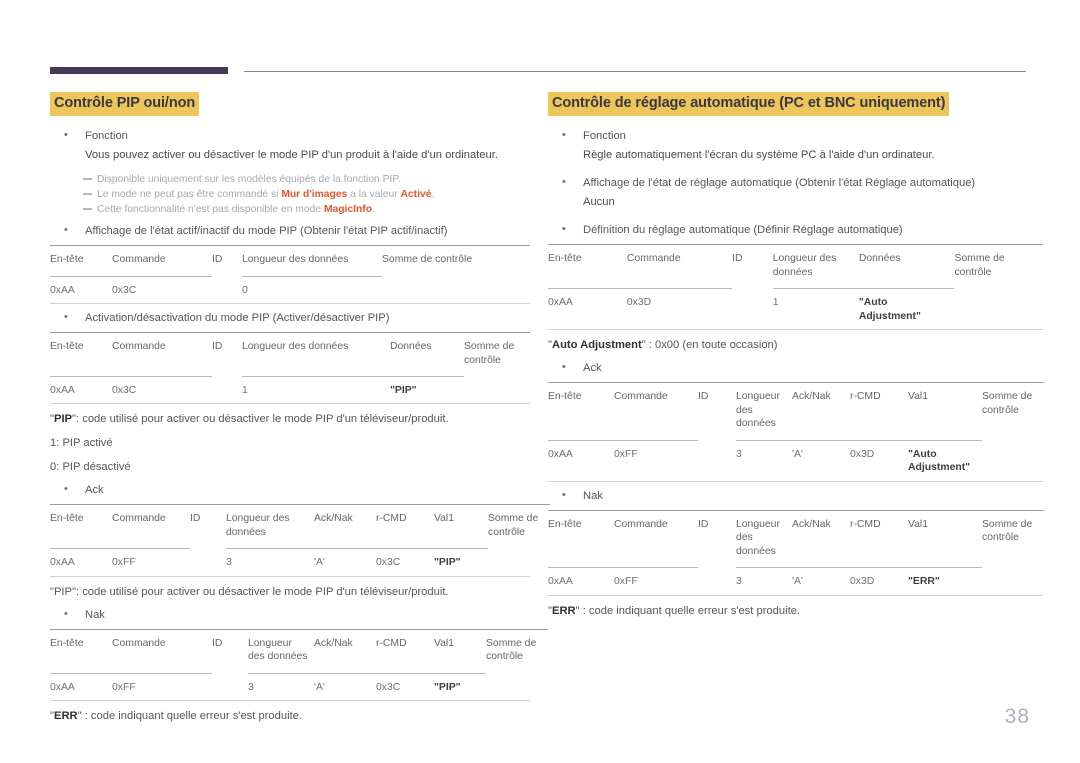 The width and height of the screenshot is (1080, 763). Describe the element at coordinates (65, 716) in the screenshot. I see `left-err-caption-term: ERR` at that location.